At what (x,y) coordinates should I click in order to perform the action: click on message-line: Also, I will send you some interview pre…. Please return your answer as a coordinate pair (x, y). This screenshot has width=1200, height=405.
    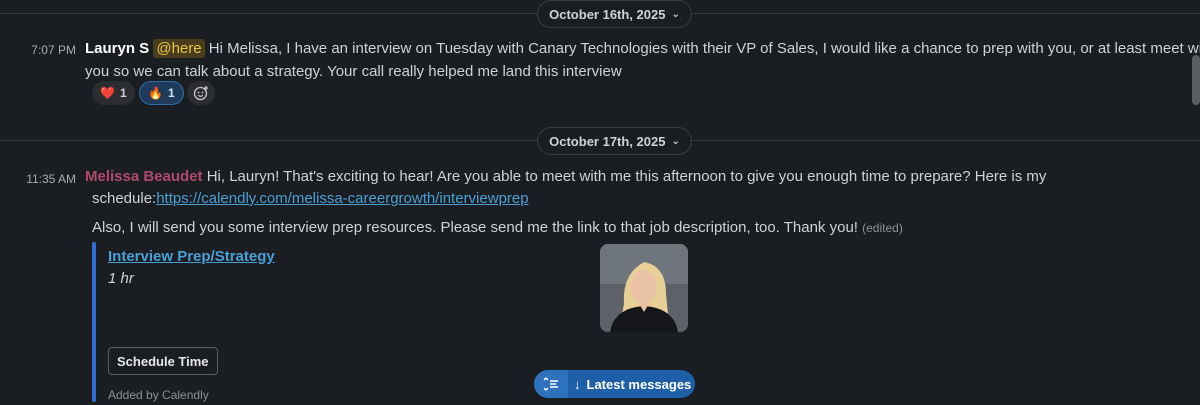
    Looking at the image, I should click on (497, 228).